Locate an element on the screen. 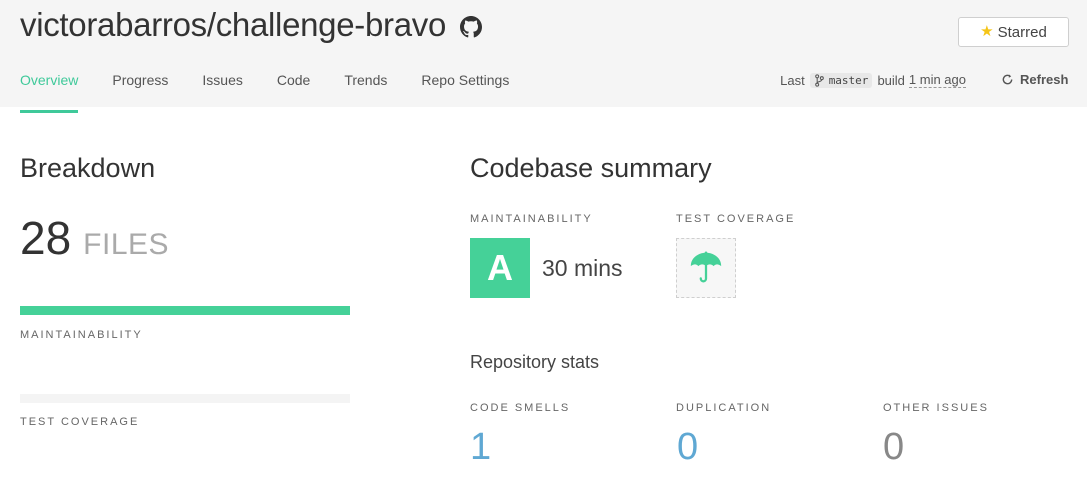 The width and height of the screenshot is (1087, 490). refresh-button: Refresh is located at coordinates (1034, 79).